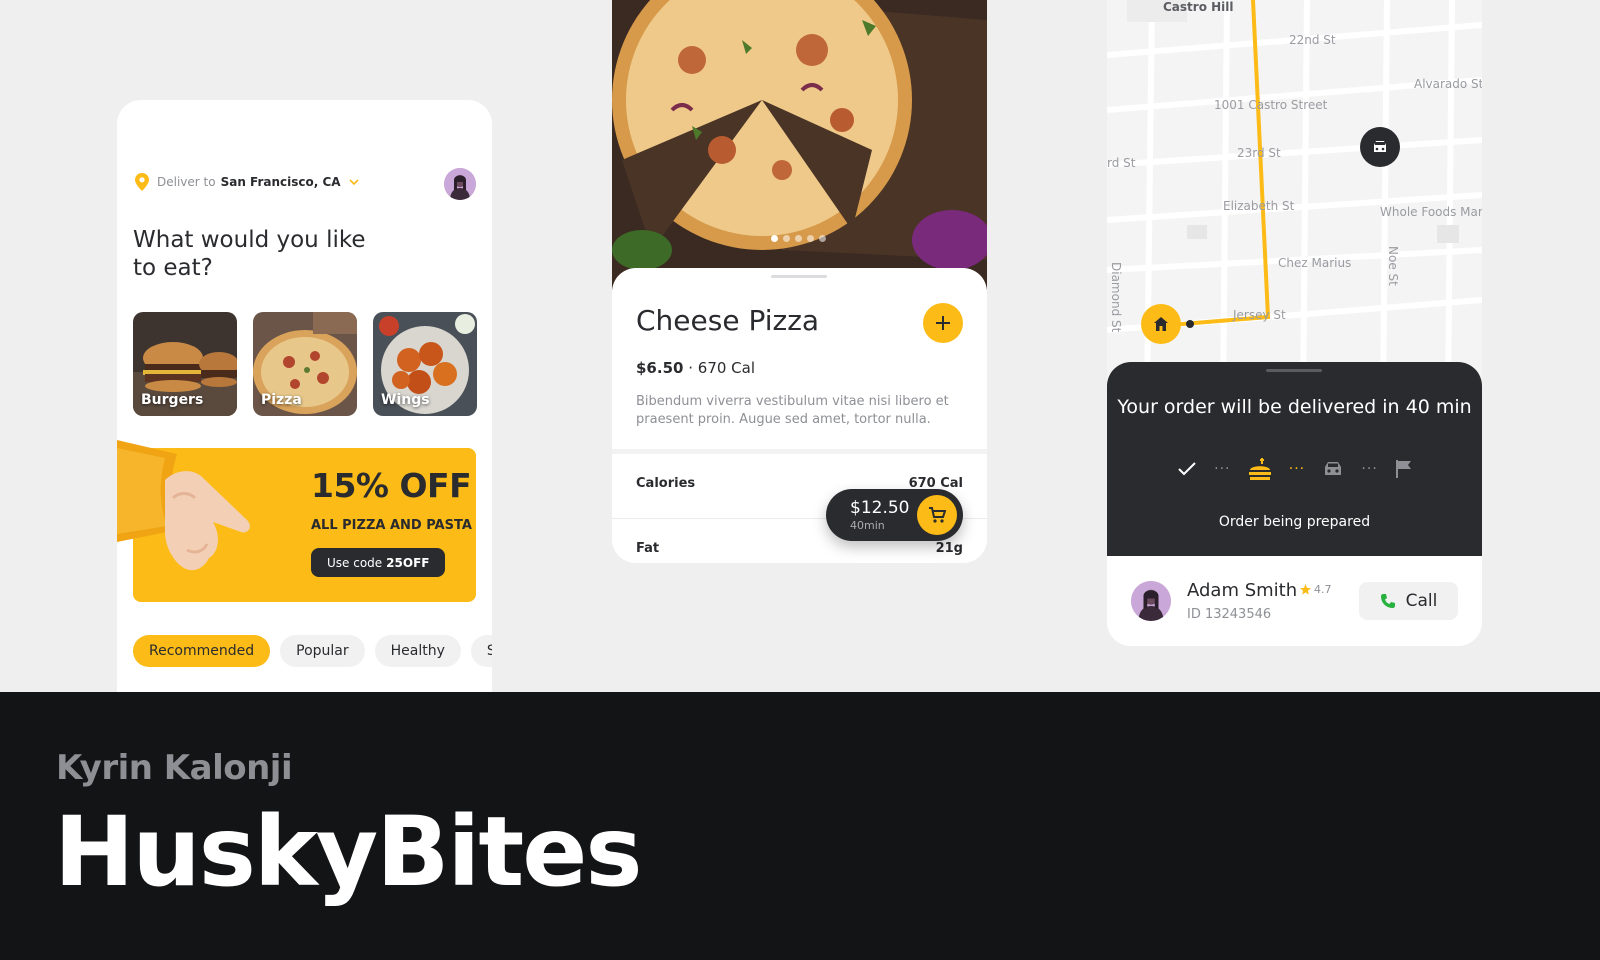 The image size is (1600, 960). Describe the element at coordinates (1294, 407) in the screenshot. I see `delivery-eta-title: Your order will be delivered in 40 min` at that location.